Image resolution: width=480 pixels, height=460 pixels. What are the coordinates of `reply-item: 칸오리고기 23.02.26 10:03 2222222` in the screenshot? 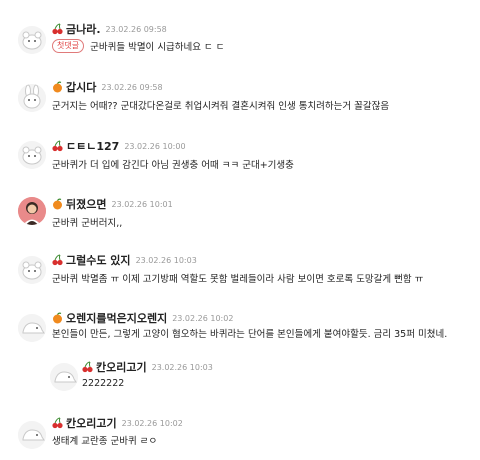 It's located at (240, 376).